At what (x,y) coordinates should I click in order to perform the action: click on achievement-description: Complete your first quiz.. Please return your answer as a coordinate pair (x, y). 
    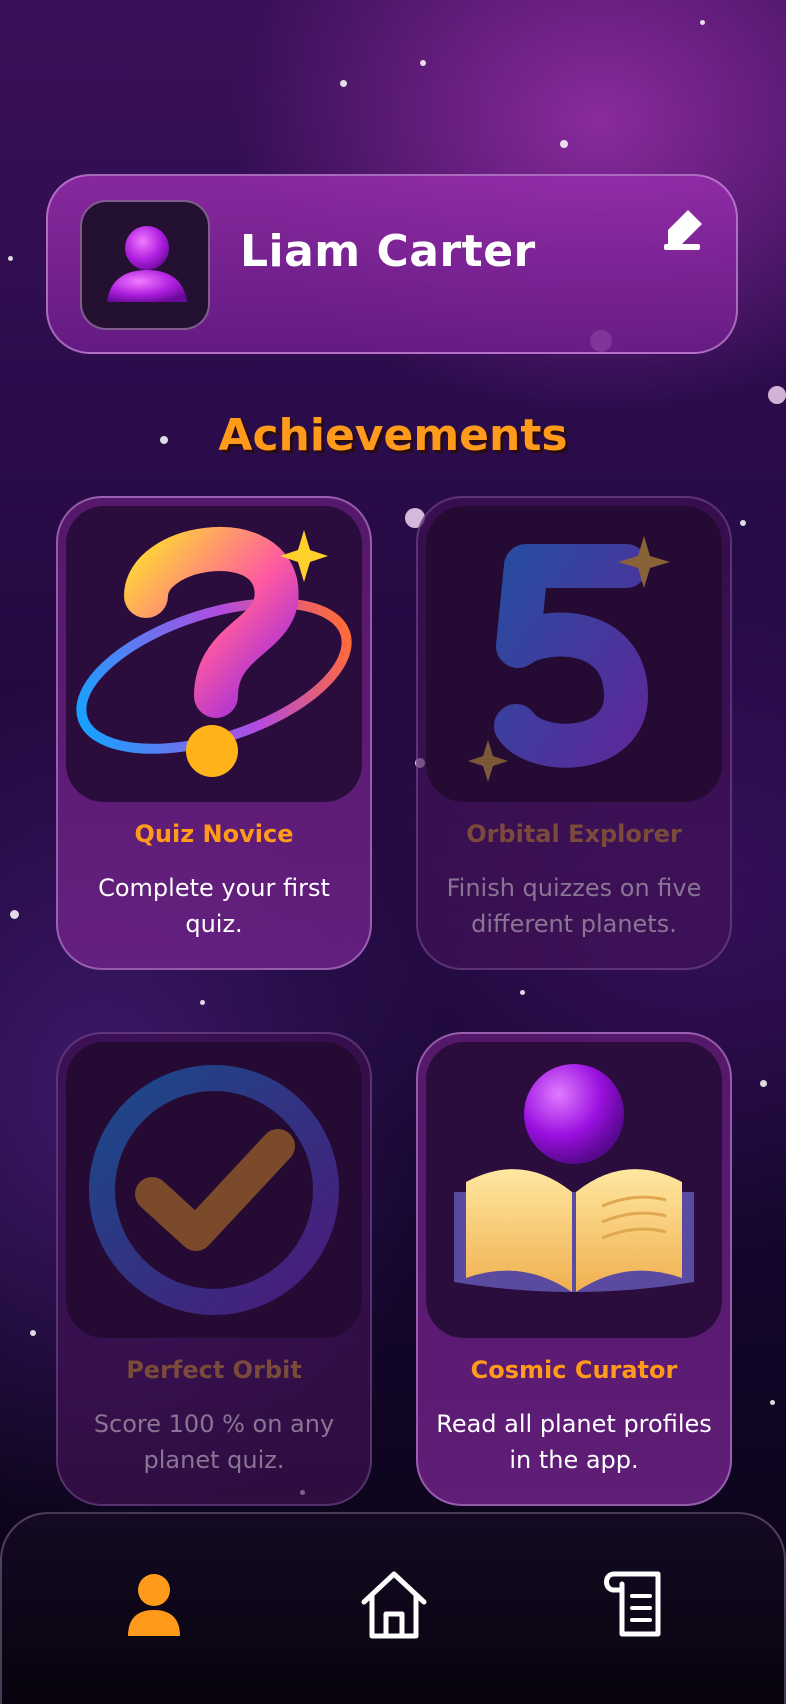
    Looking at the image, I should click on (214, 906).